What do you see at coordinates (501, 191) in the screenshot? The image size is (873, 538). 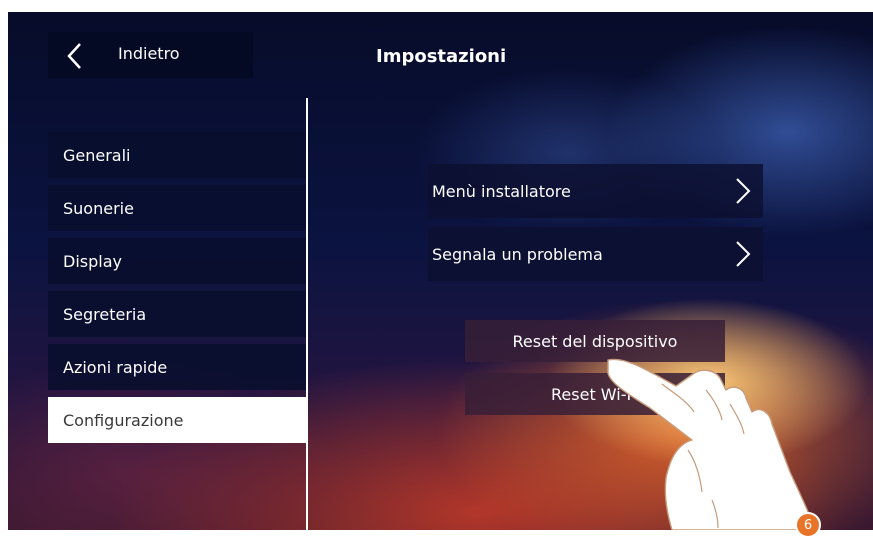 I see `installer-menu-label: Menù installatore` at bounding box center [501, 191].